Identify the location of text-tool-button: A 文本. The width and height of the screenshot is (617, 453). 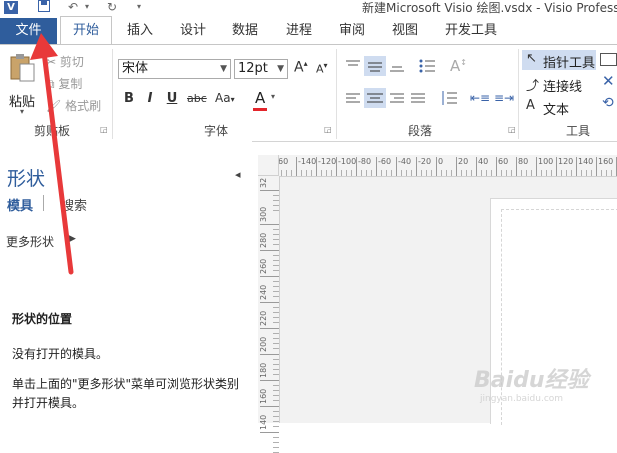
(559, 107).